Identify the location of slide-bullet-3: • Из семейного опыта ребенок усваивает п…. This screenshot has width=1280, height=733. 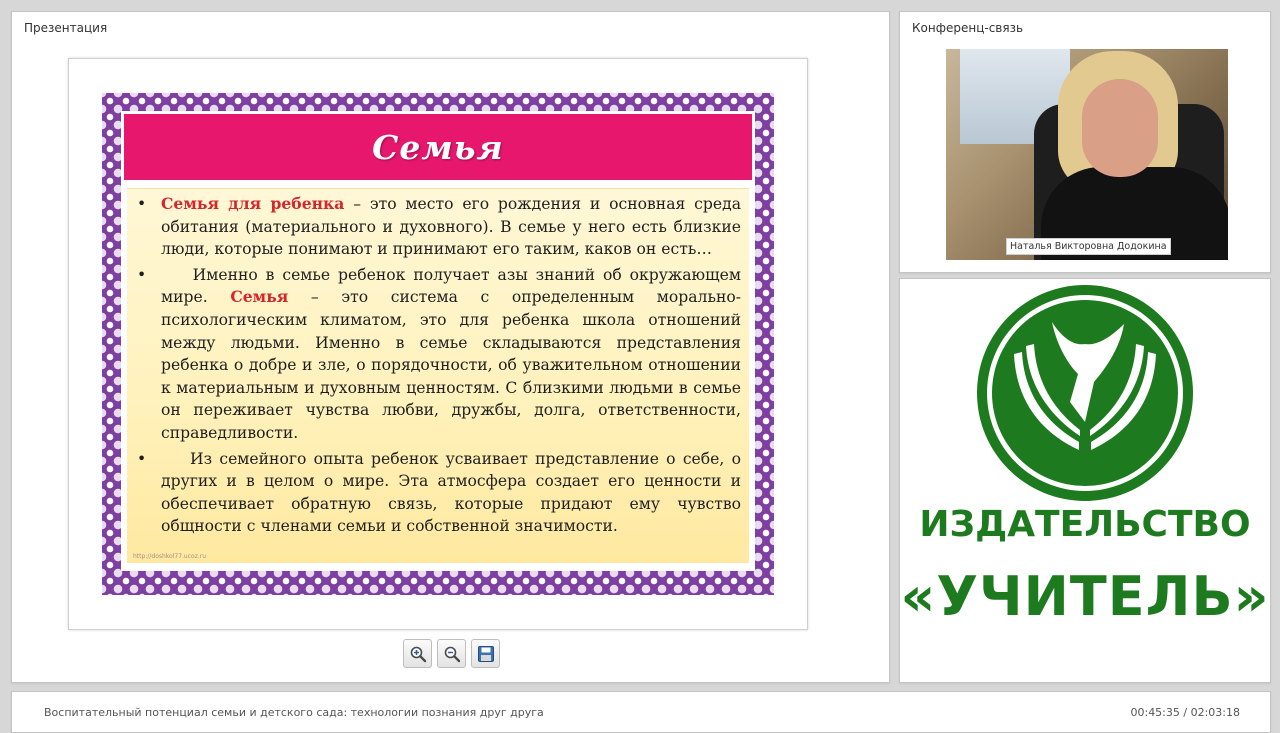
(439, 493).